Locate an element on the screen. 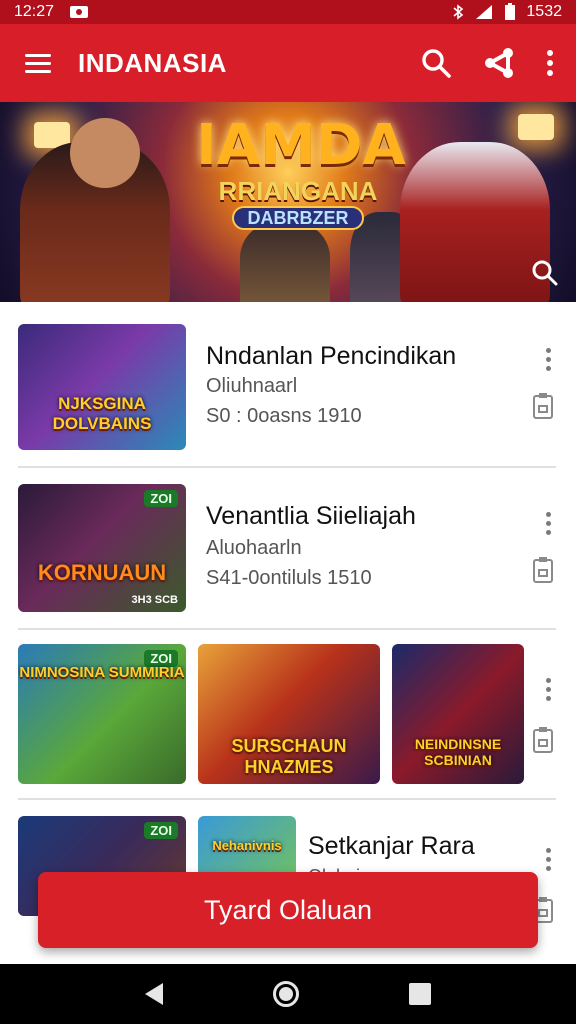 The width and height of the screenshot is (576, 1024). thumbnail-art-text: NIMNOSINA SUMMIRIA is located at coordinates (102, 672).